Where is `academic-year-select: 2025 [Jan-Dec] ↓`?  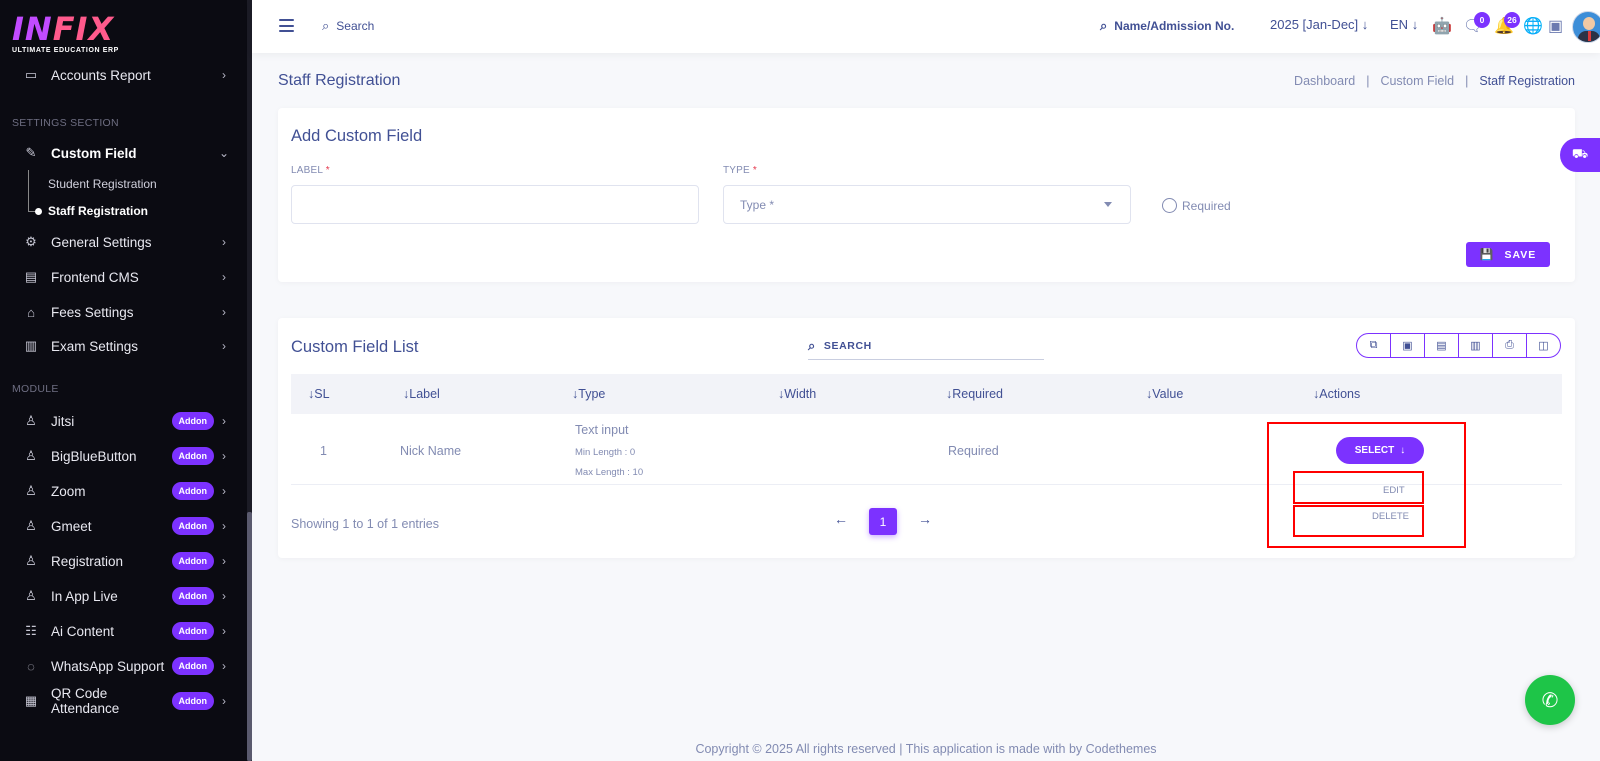 academic-year-select: 2025 [Jan-Dec] ↓ is located at coordinates (1319, 24).